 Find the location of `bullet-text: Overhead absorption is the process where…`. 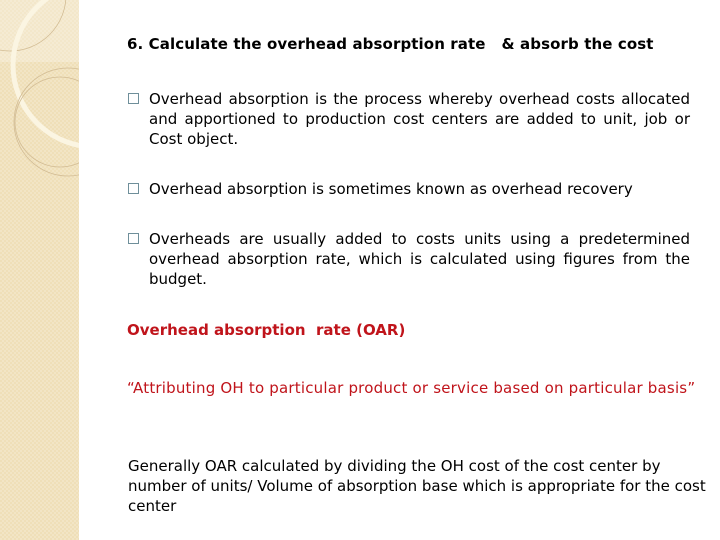

bullet-text: Overhead absorption is the process where… is located at coordinates (419, 119).